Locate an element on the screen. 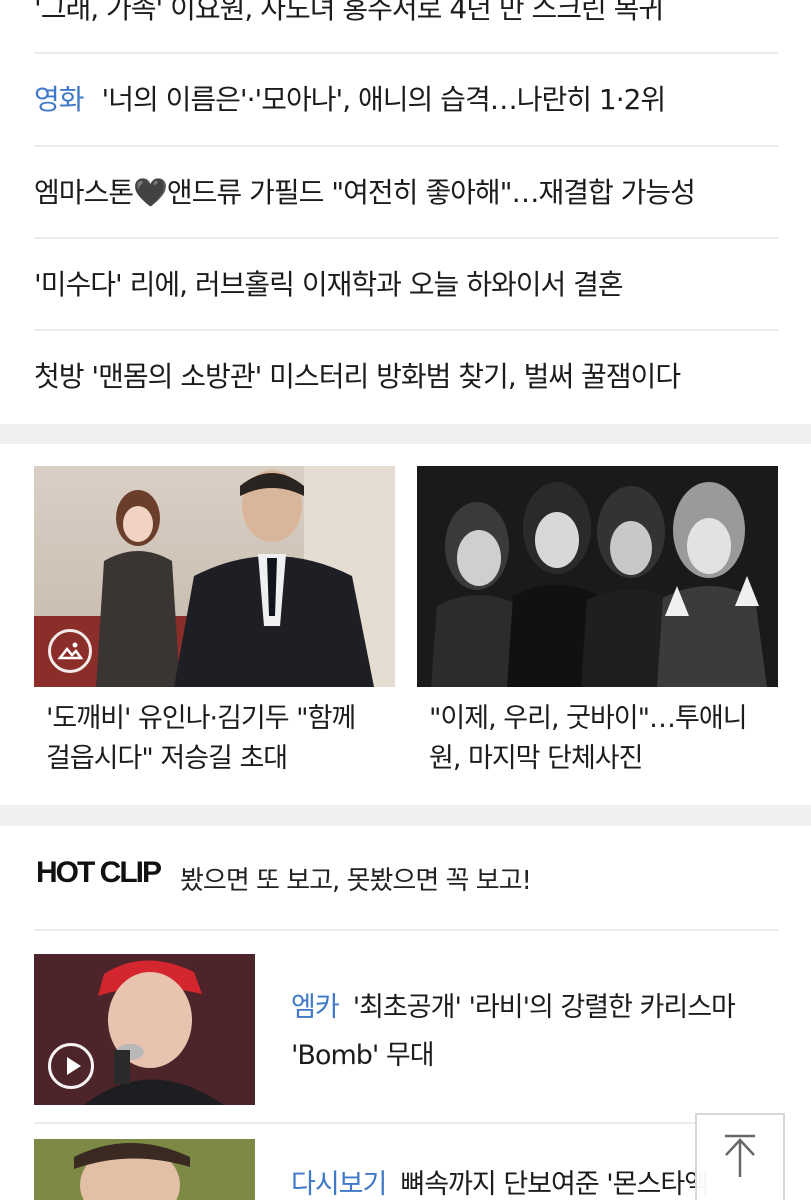 The width and height of the screenshot is (811, 1200). headline-item: 엠마스톤🖤앤드류 가필드 "여전히 좋아해"…재결합 가능성 is located at coordinates (406, 191).